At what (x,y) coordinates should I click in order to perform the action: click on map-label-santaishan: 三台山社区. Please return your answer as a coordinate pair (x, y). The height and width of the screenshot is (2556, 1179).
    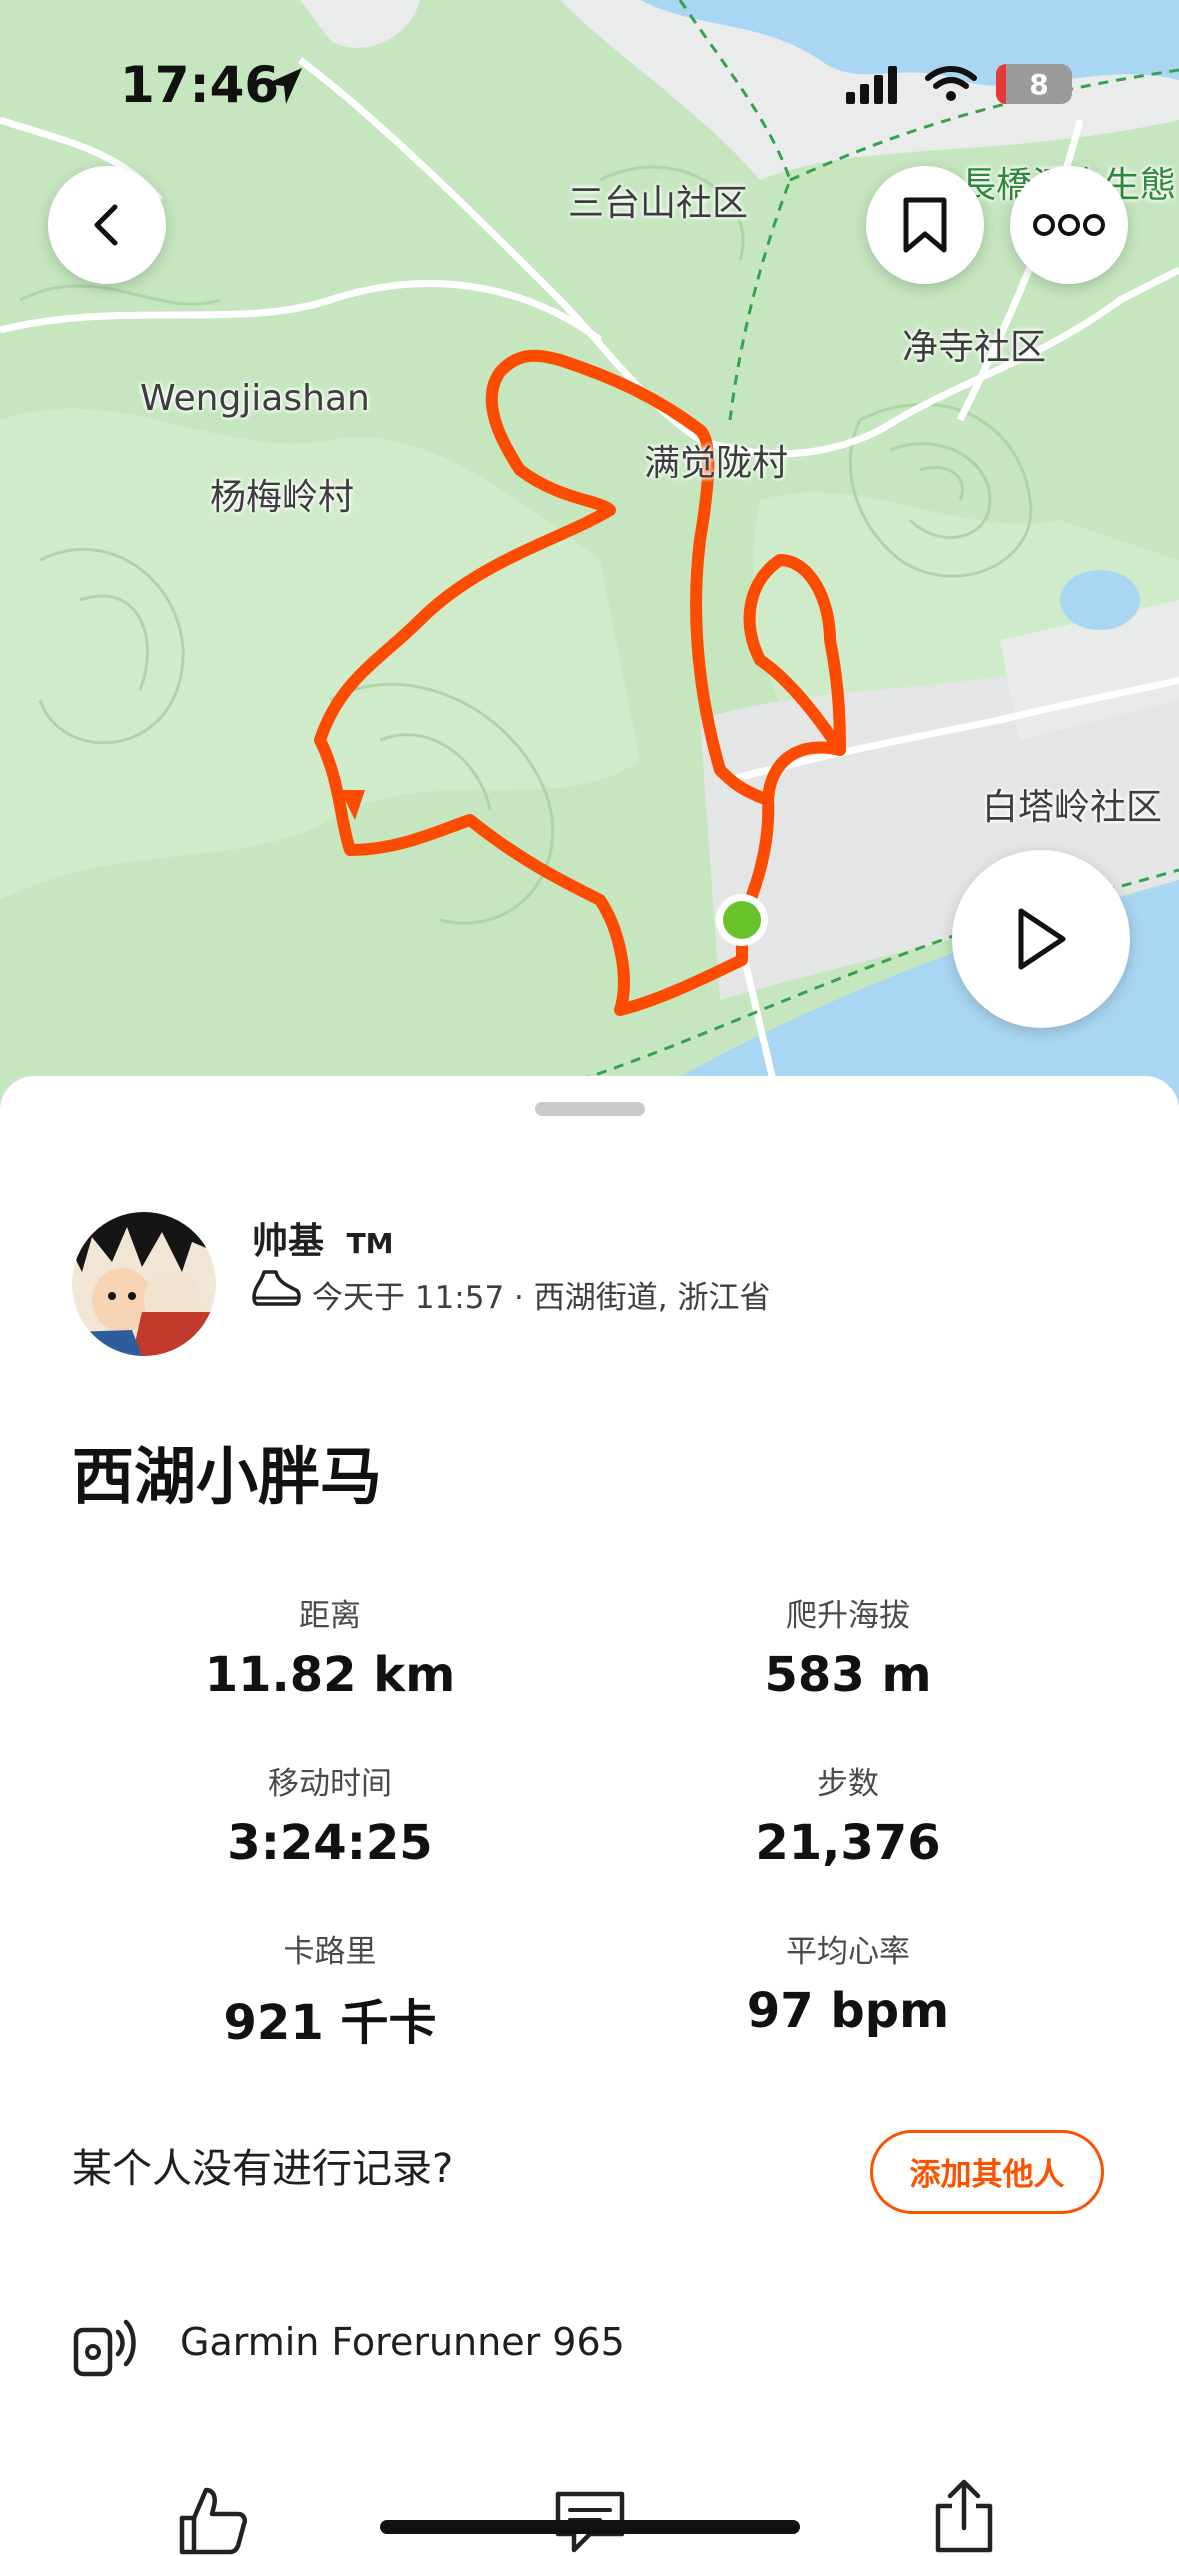
    Looking at the image, I should click on (658, 203).